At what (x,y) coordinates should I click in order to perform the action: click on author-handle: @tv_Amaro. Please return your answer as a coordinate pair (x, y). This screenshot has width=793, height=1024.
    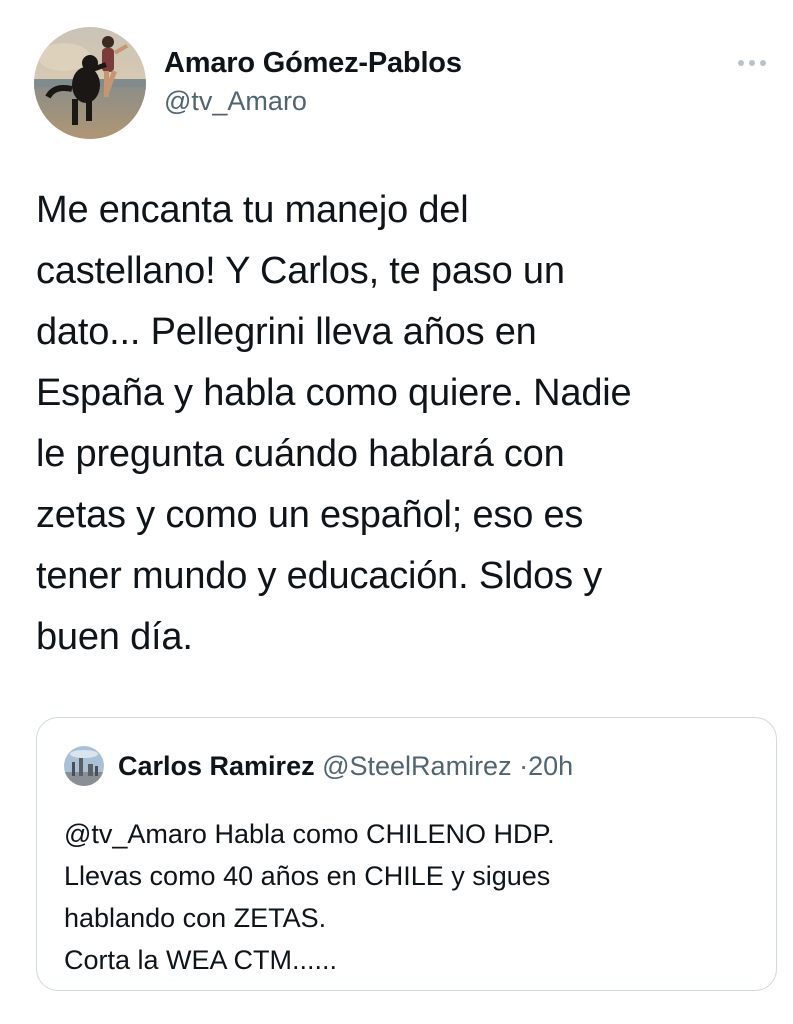
    Looking at the image, I should click on (313, 101).